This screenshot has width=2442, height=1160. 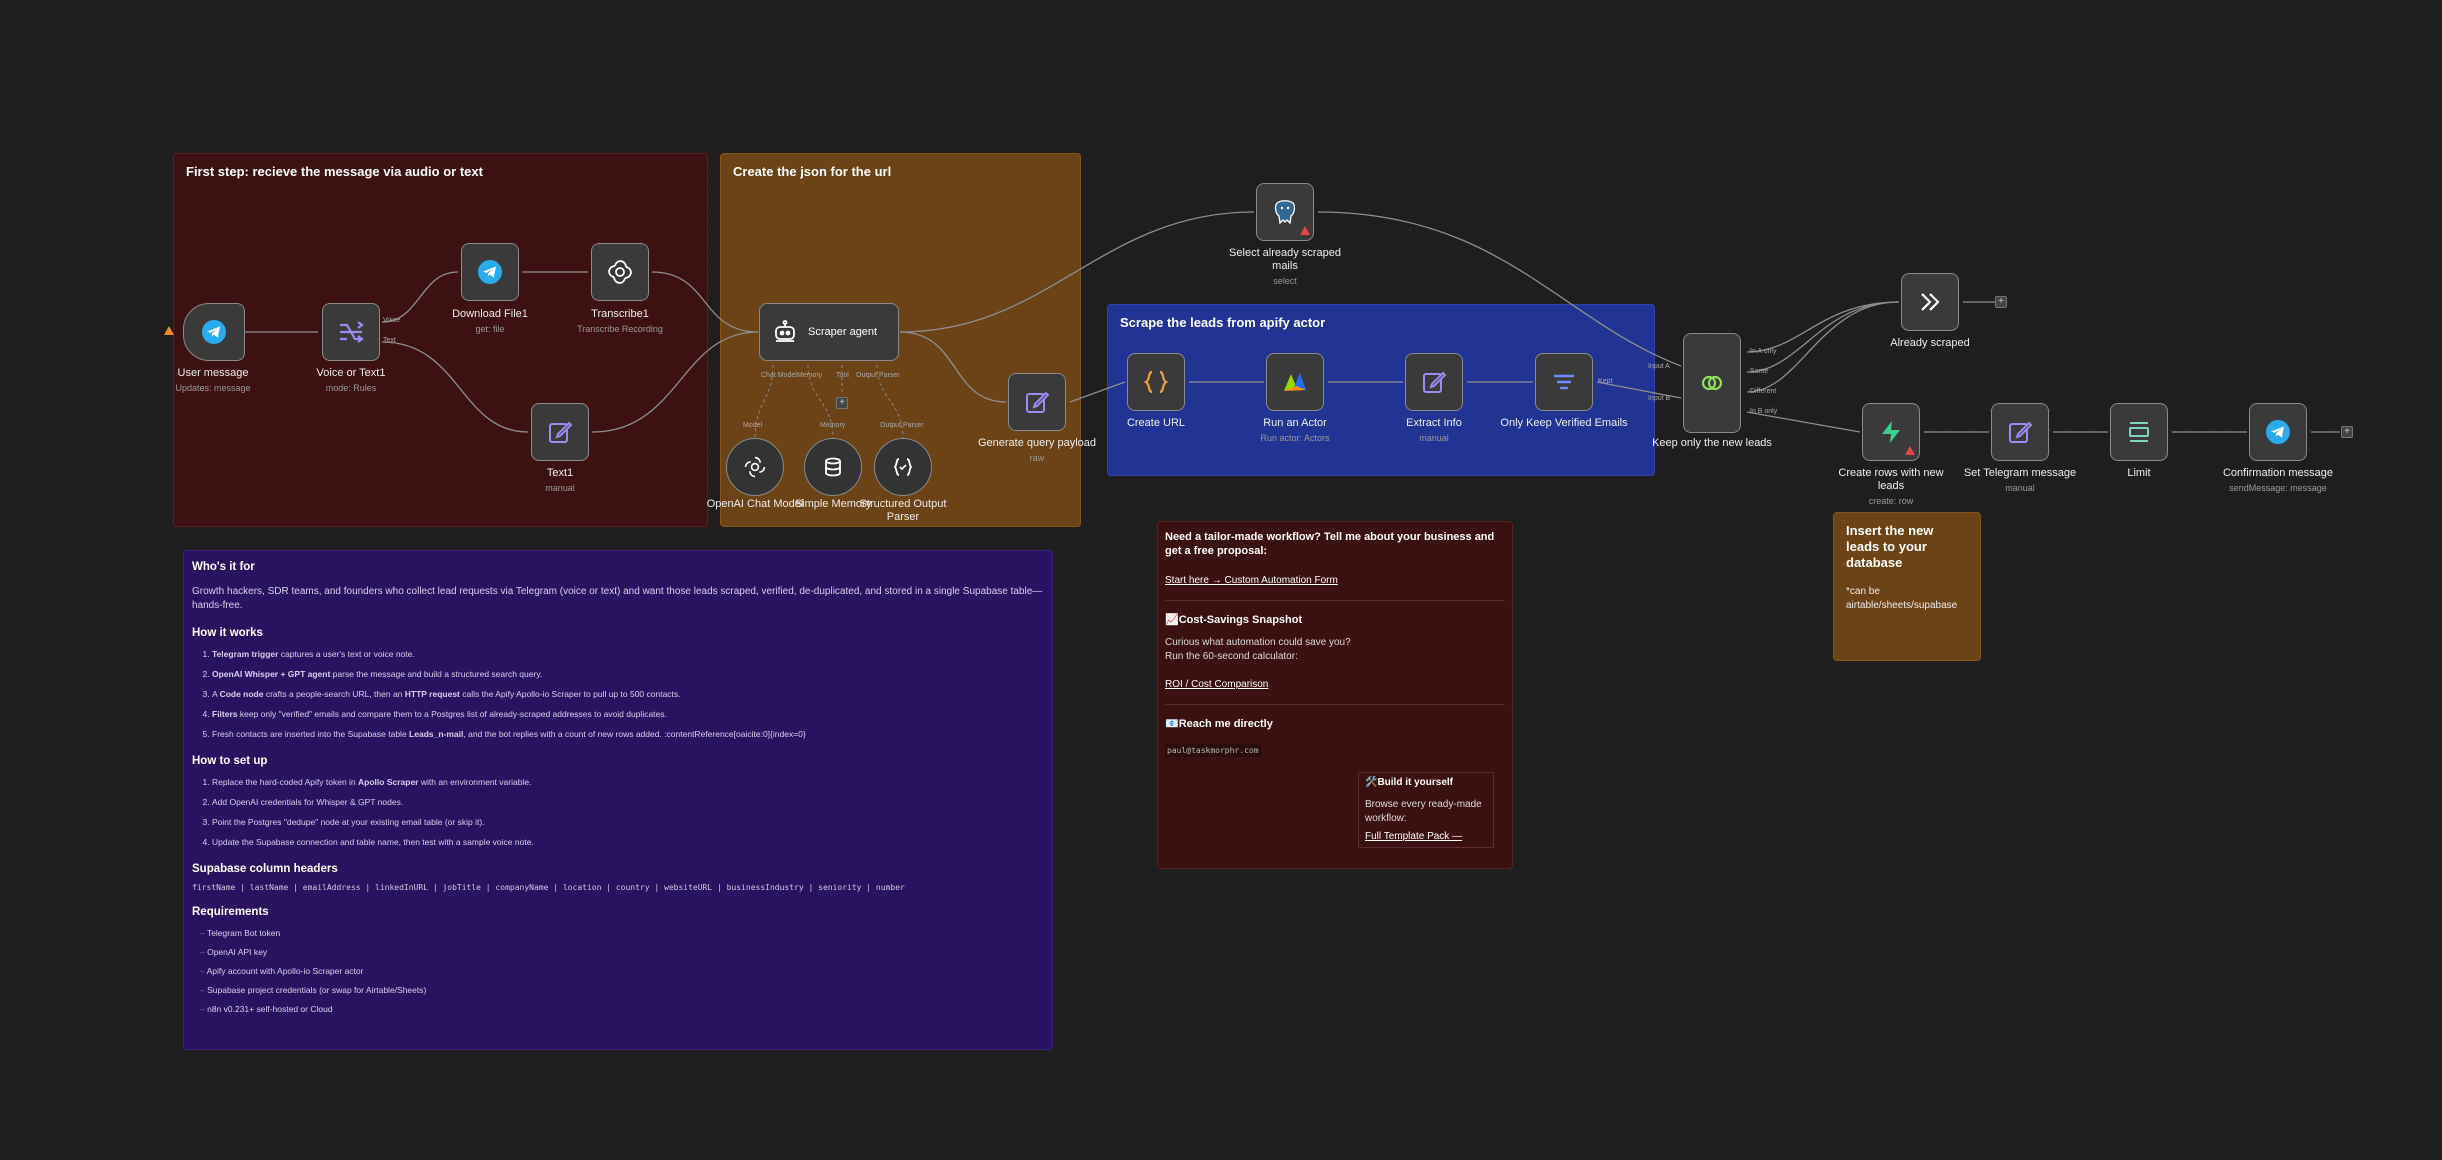 I want to click on apify-icon, so click(x=1295, y=382).